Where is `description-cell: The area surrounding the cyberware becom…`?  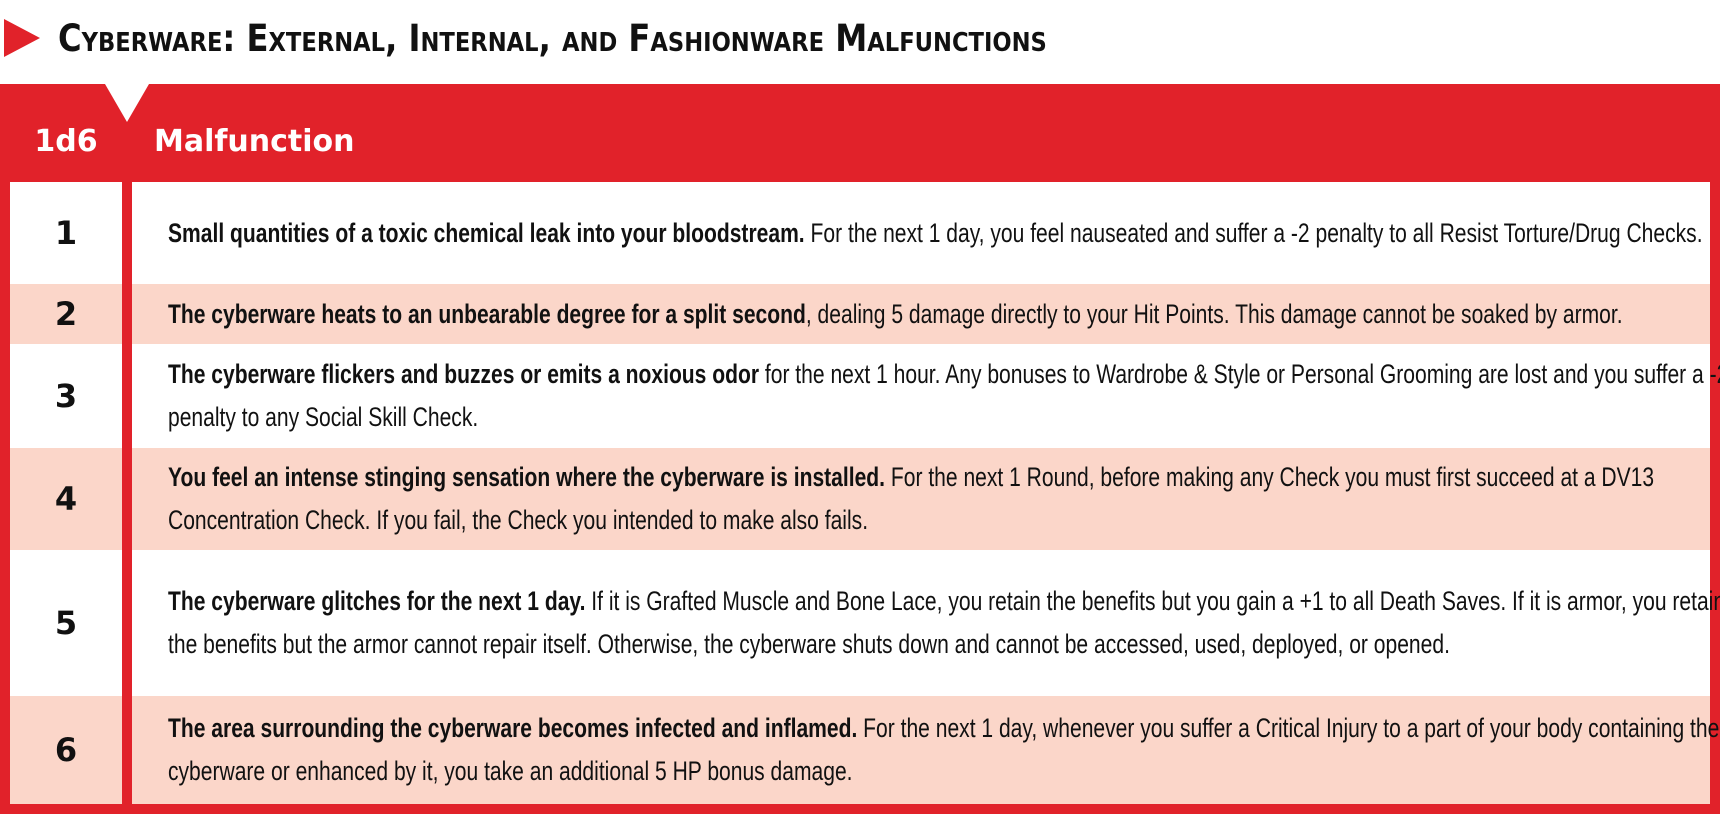
description-cell: The area surrounding the cyberware becom… is located at coordinates (925, 750).